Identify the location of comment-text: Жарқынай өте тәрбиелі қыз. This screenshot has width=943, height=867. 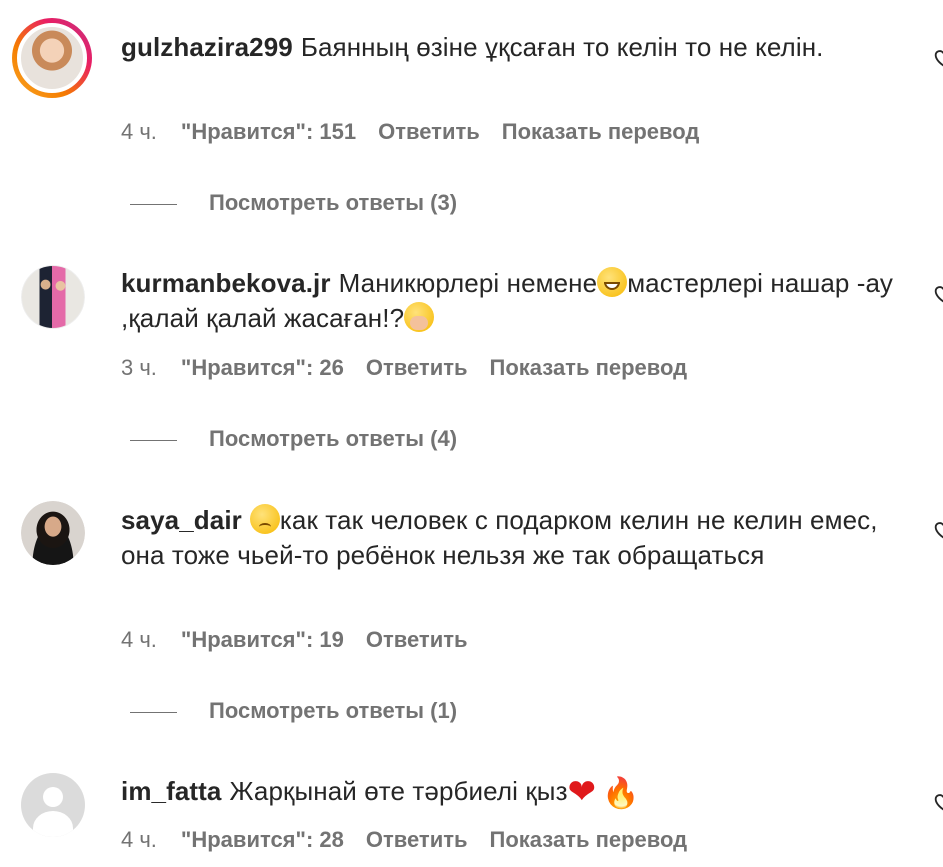
(398, 791).